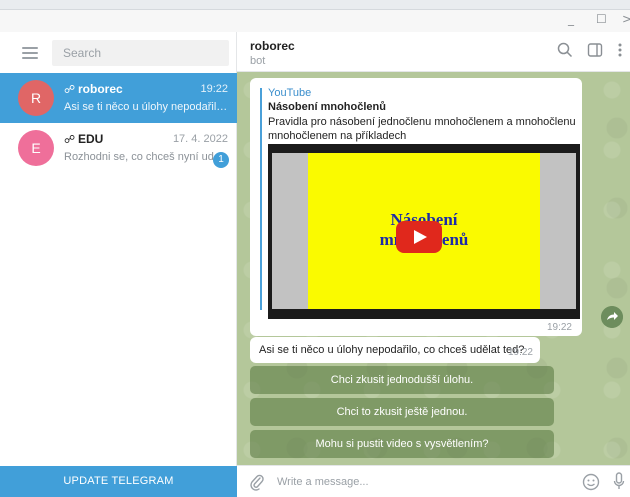  What do you see at coordinates (257, 482) in the screenshot?
I see `attach-icon` at bounding box center [257, 482].